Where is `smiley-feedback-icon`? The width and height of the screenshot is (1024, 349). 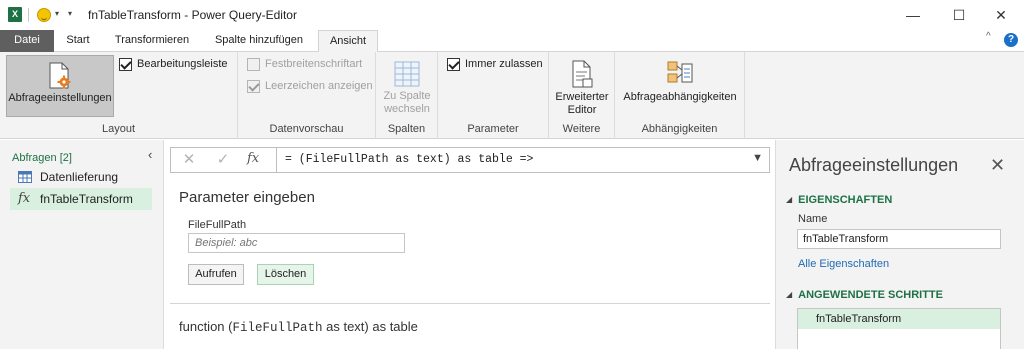 smiley-feedback-icon is located at coordinates (44, 15).